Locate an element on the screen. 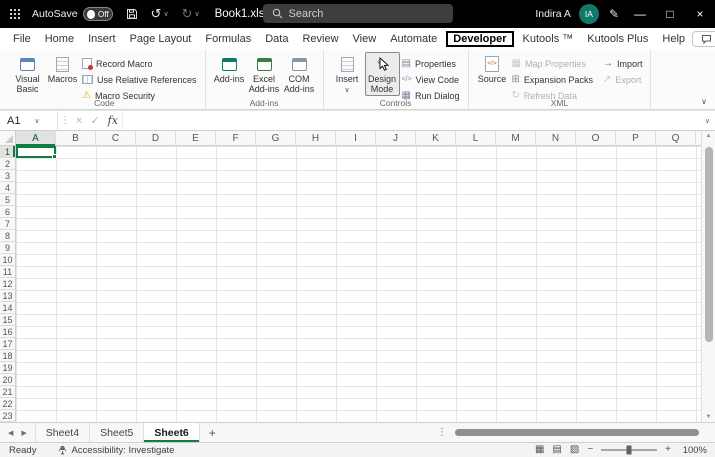 This screenshot has width=715, height=457. search-input: Search is located at coordinates (357, 13).